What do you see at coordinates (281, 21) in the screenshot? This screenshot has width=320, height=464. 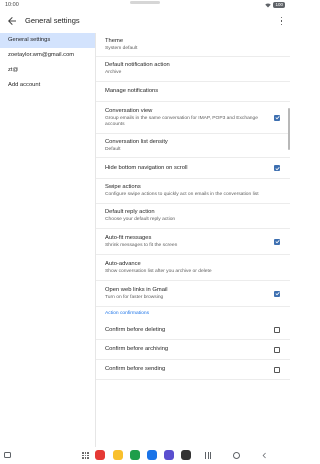 I see `more-options-icon` at bounding box center [281, 21].